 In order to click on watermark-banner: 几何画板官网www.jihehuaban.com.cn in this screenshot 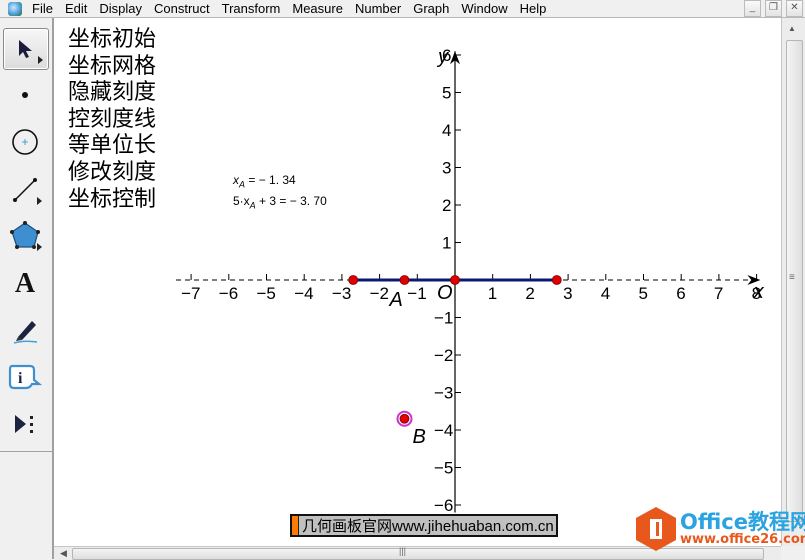, I will do `click(424, 525)`.